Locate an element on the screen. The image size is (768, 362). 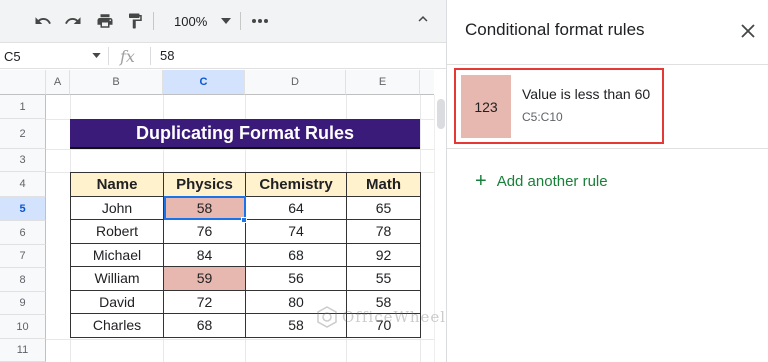
row-header-11: 11 is located at coordinates (23, 350).